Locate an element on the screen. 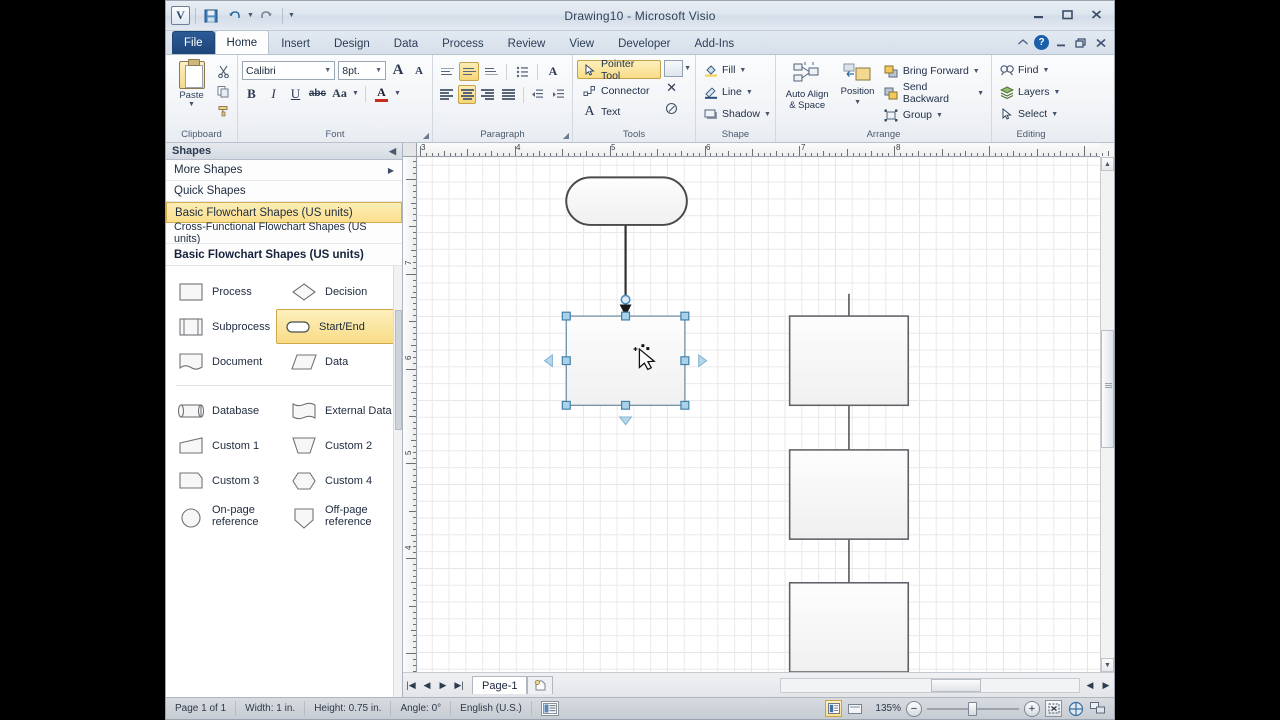 The width and height of the screenshot is (1280, 720). font-dialog-launcher-icon: ◢ is located at coordinates (426, 136).